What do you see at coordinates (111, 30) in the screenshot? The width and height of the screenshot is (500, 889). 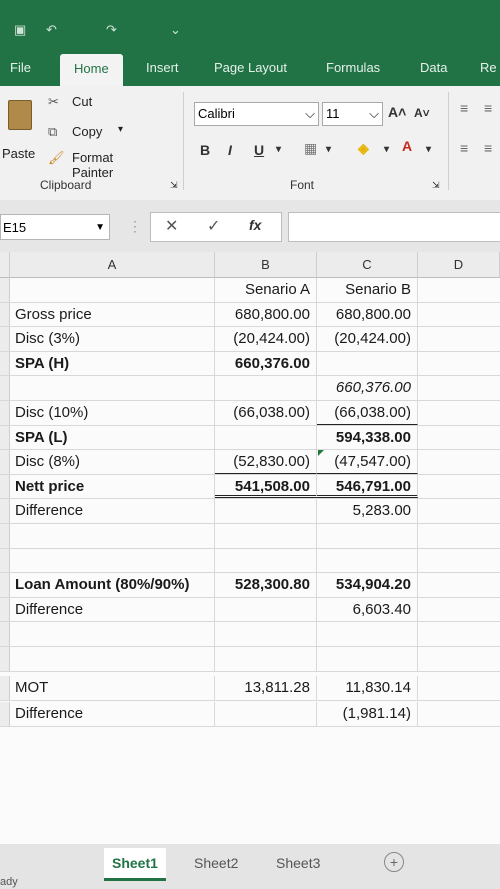 I see `redo-icon: ↷` at bounding box center [111, 30].